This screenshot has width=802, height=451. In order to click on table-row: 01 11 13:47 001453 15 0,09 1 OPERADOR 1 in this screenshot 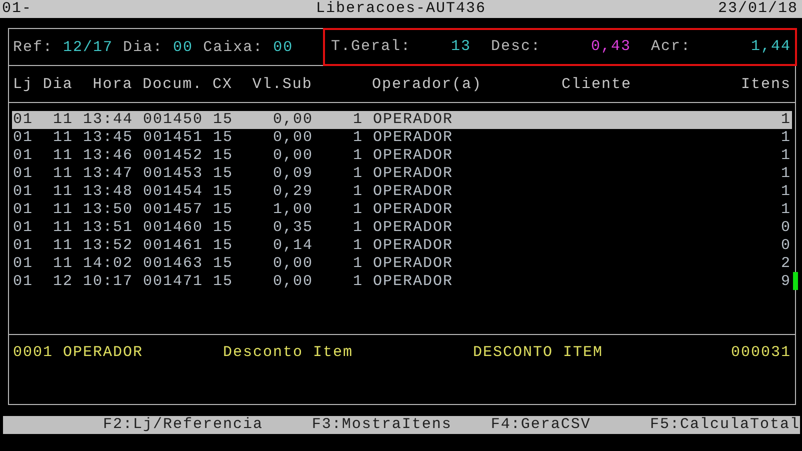, I will do `click(402, 174)`.